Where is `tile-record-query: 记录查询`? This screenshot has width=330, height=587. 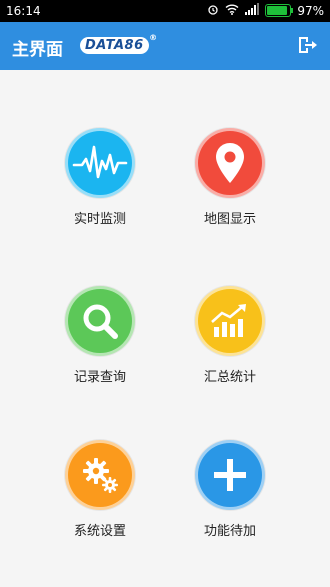
tile-record-query: 记录查询 is located at coordinates (100, 346).